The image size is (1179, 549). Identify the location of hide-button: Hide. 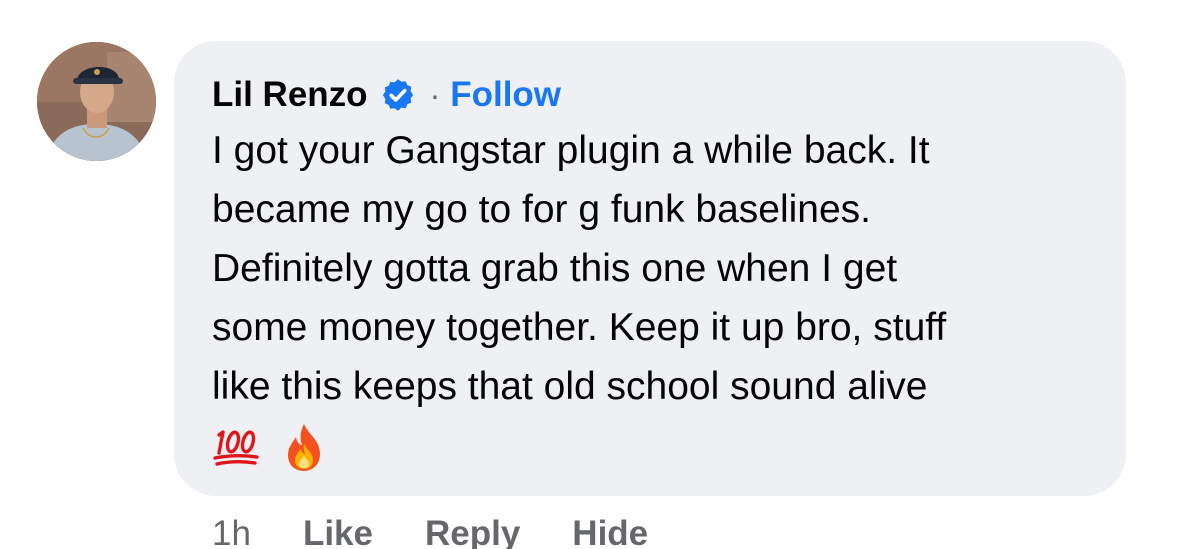
(610, 531).